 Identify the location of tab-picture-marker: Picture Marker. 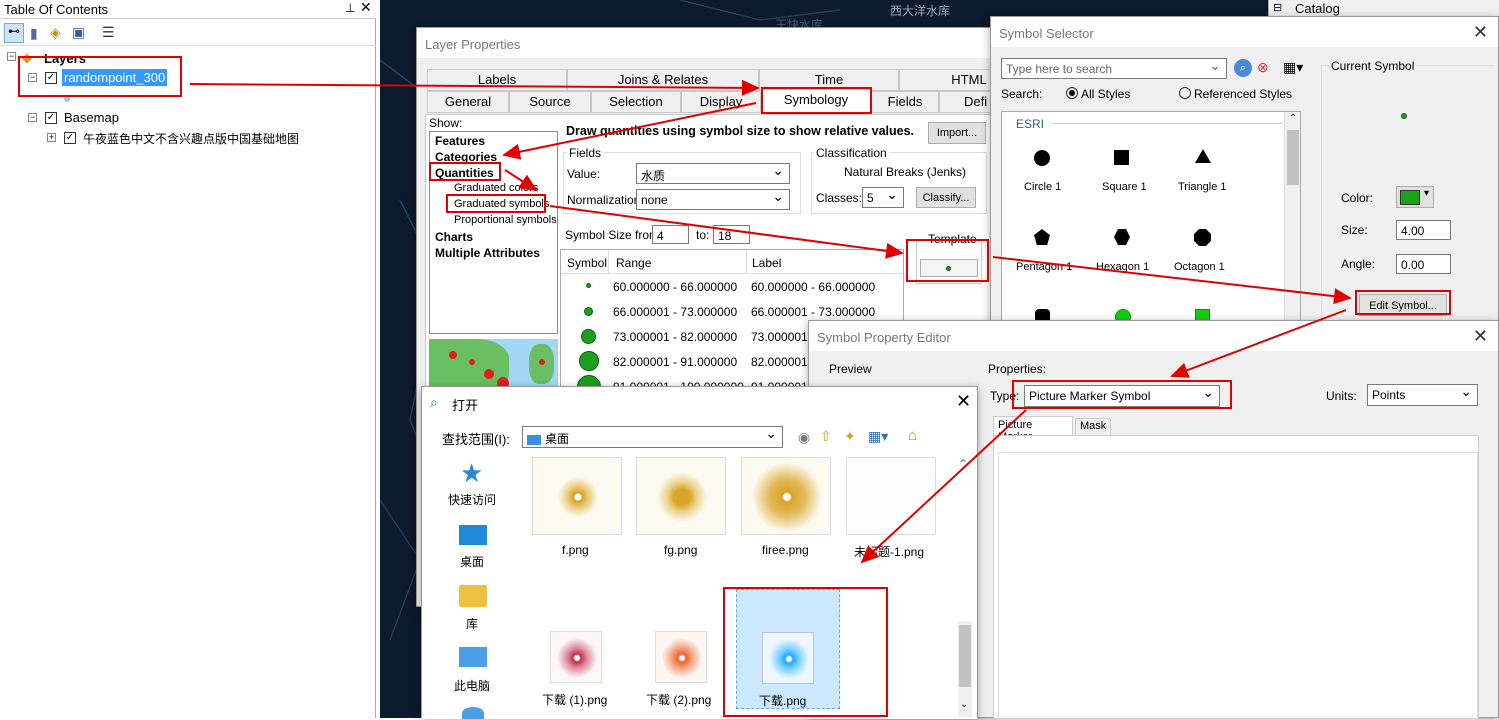
(1033, 429).